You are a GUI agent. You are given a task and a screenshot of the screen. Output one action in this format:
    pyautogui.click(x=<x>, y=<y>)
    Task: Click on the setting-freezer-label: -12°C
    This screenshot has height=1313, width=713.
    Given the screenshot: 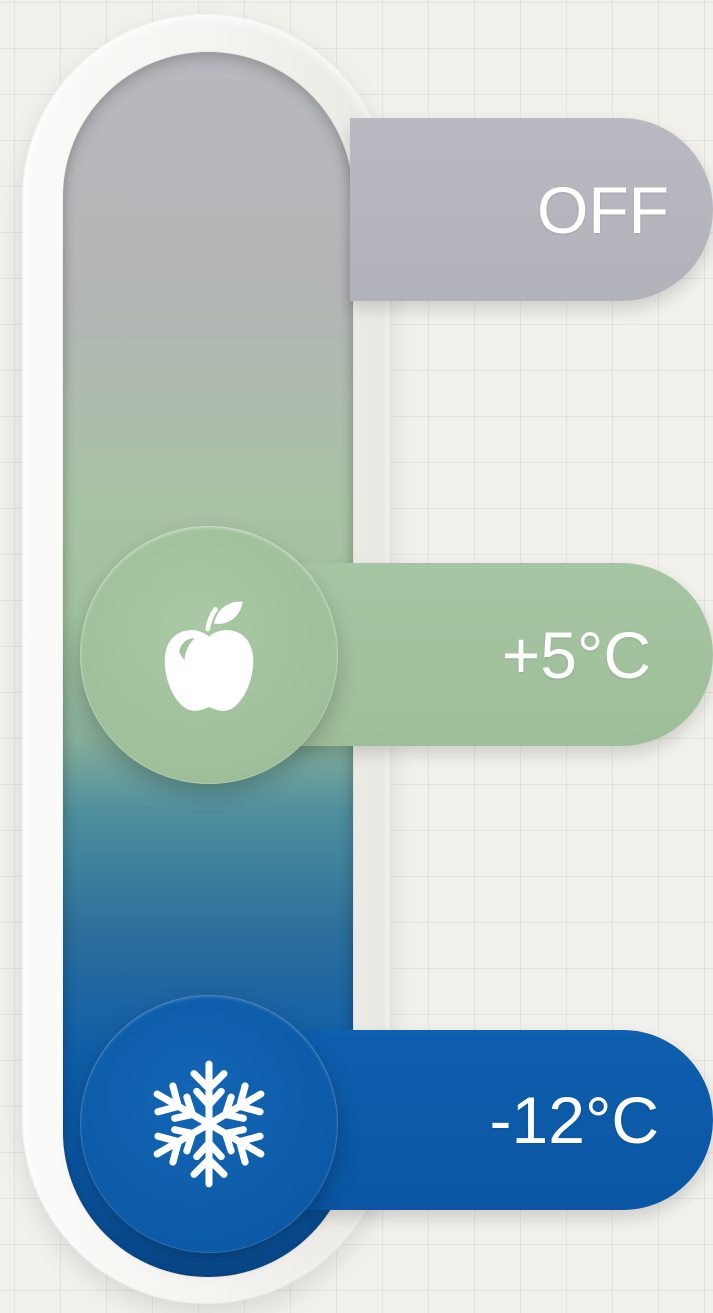 What is the action you would take?
    pyautogui.click(x=574, y=1120)
    